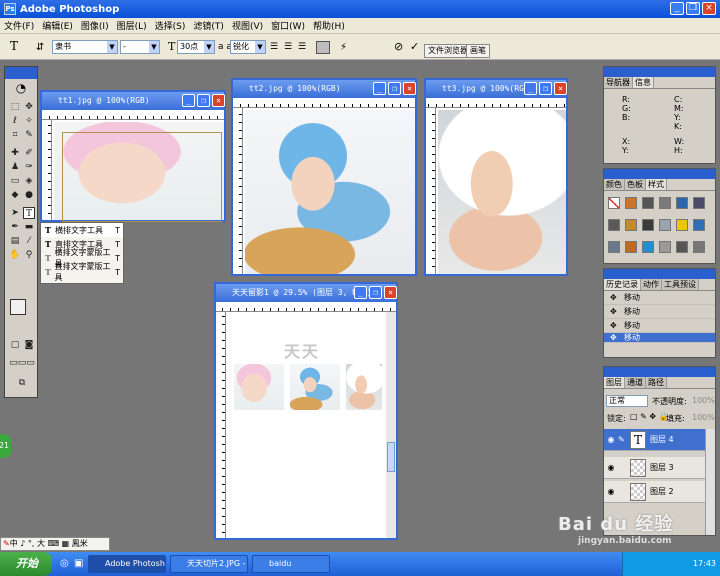  I want to click on brush-tool-icon: ✐, so click(29, 153).